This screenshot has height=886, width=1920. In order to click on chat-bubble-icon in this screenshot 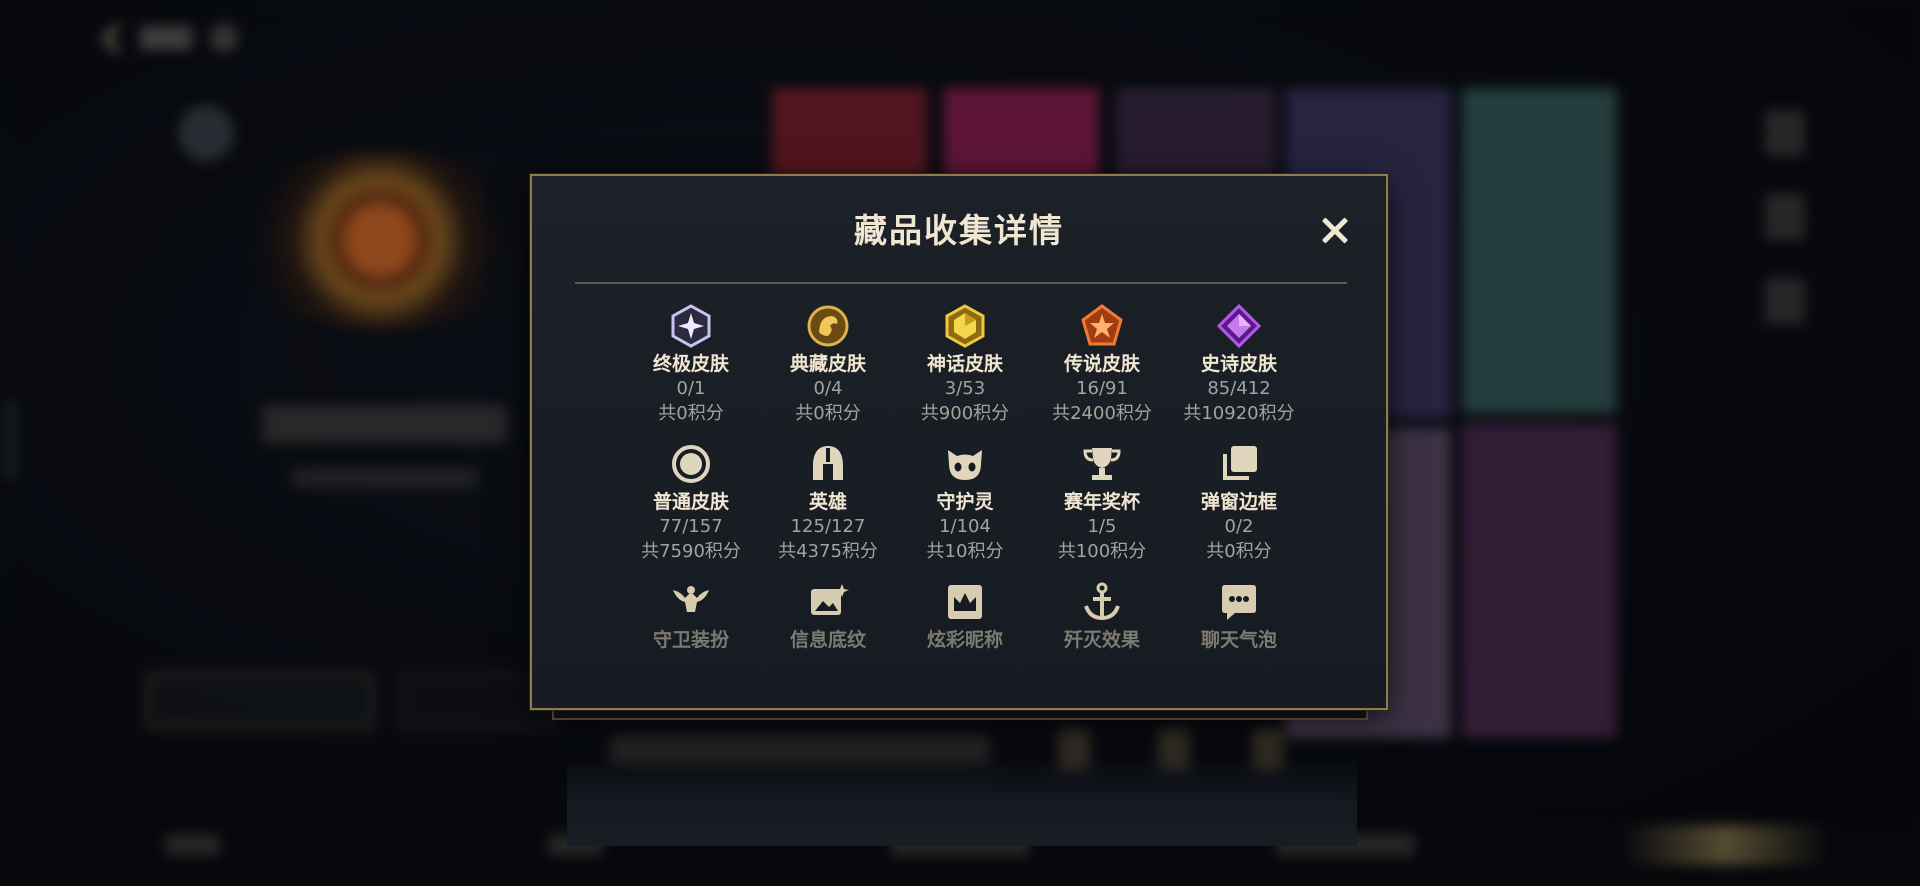, I will do `click(1239, 602)`.